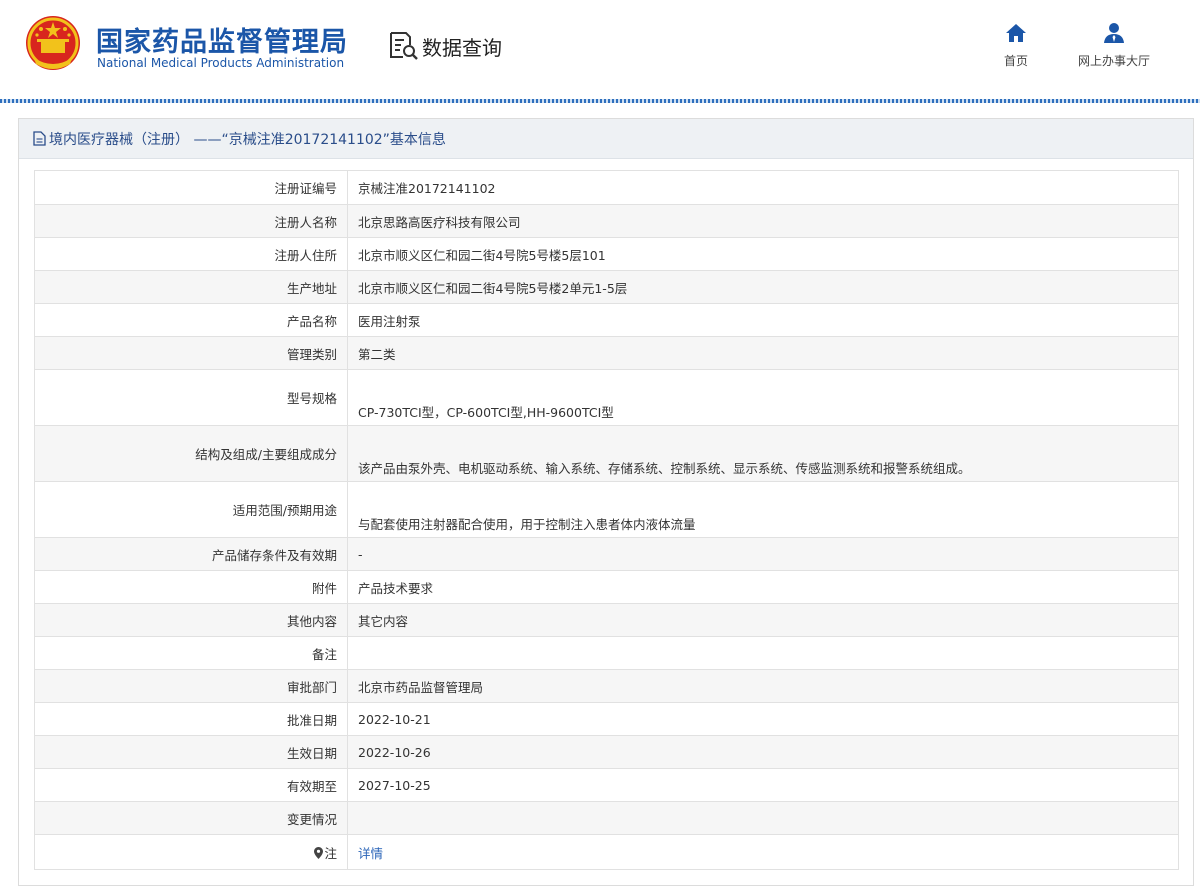 This screenshot has height=894, width=1200. I want to click on table-row: 生产地址 北京市顺义区仁和园二街4号院5号楼2单元1-5层, so click(606, 287).